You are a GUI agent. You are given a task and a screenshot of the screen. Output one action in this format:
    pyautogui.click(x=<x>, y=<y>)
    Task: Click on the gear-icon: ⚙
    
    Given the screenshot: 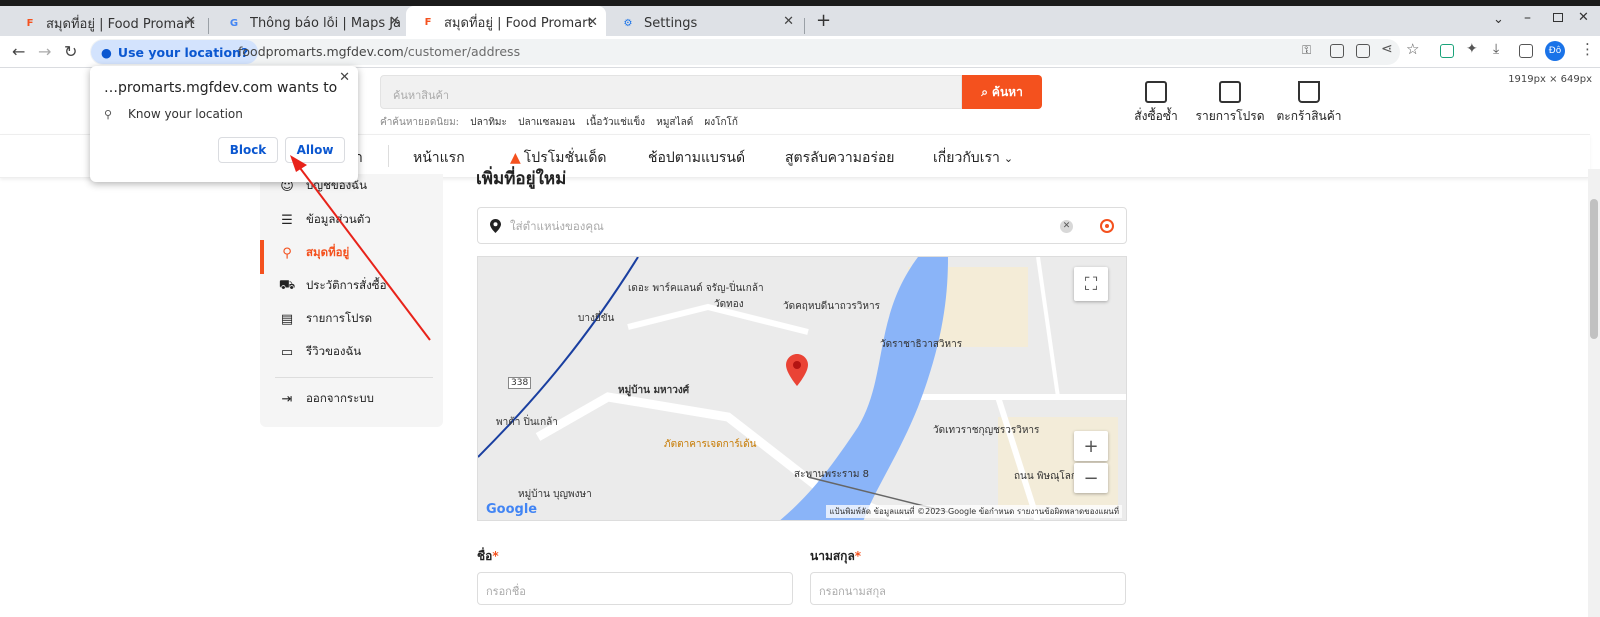 What is the action you would take?
    pyautogui.click(x=628, y=23)
    